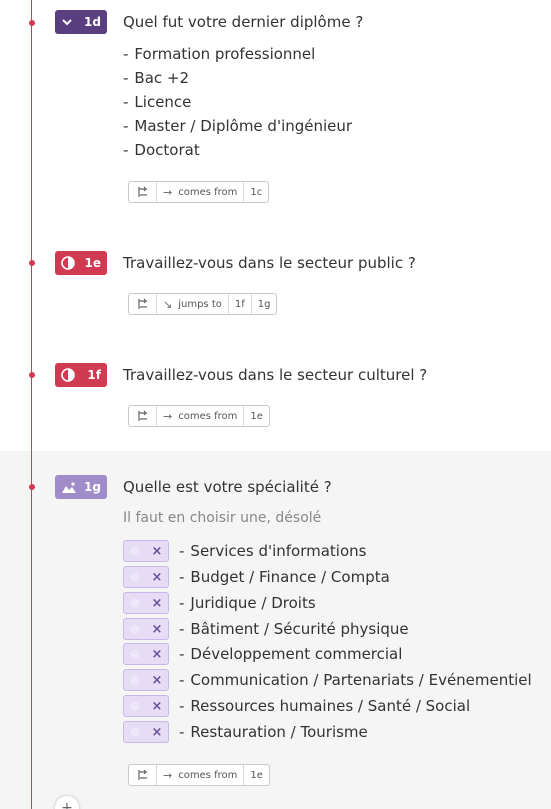 The height and width of the screenshot is (809, 551). I want to click on timeline-line, so click(31, 404).